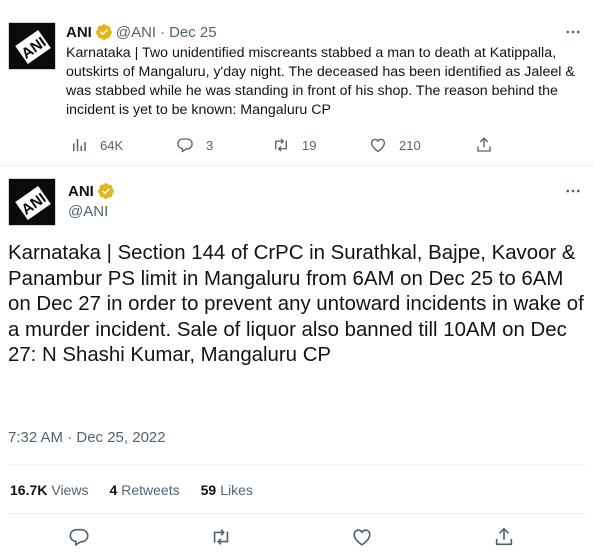 This screenshot has width=594, height=552. Describe the element at coordinates (79, 145) in the screenshot. I see `views-icon` at that location.